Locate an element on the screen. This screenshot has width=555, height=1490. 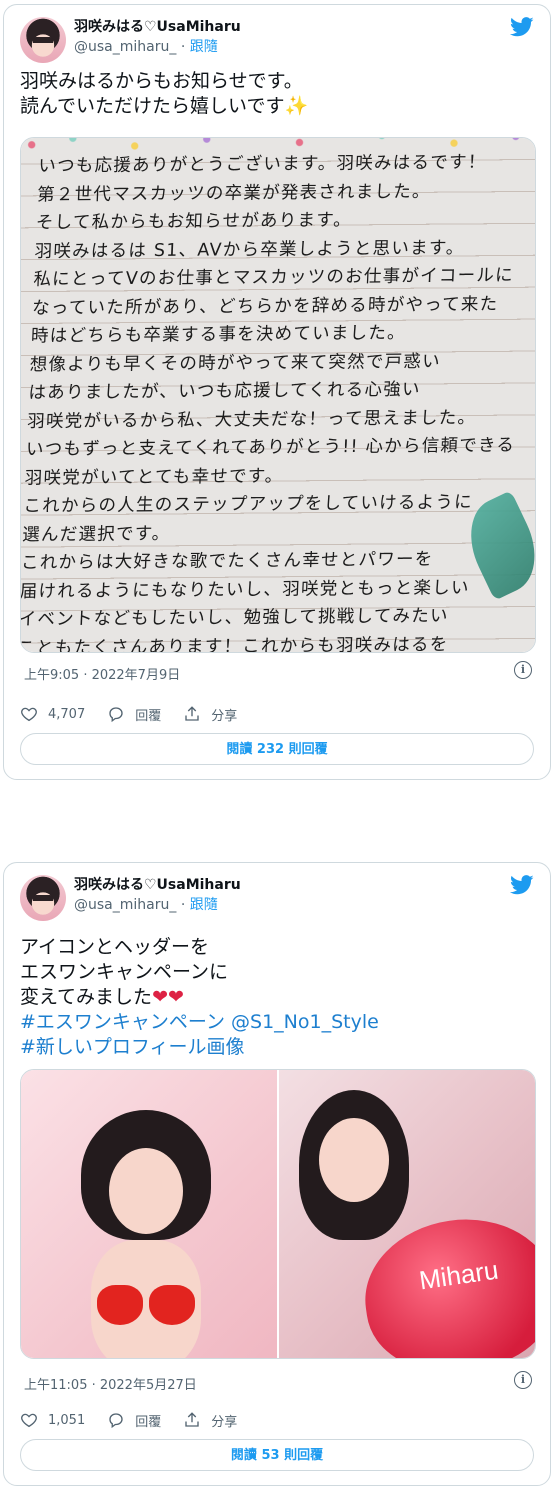
read-replies-count: 232 is located at coordinates (270, 749).